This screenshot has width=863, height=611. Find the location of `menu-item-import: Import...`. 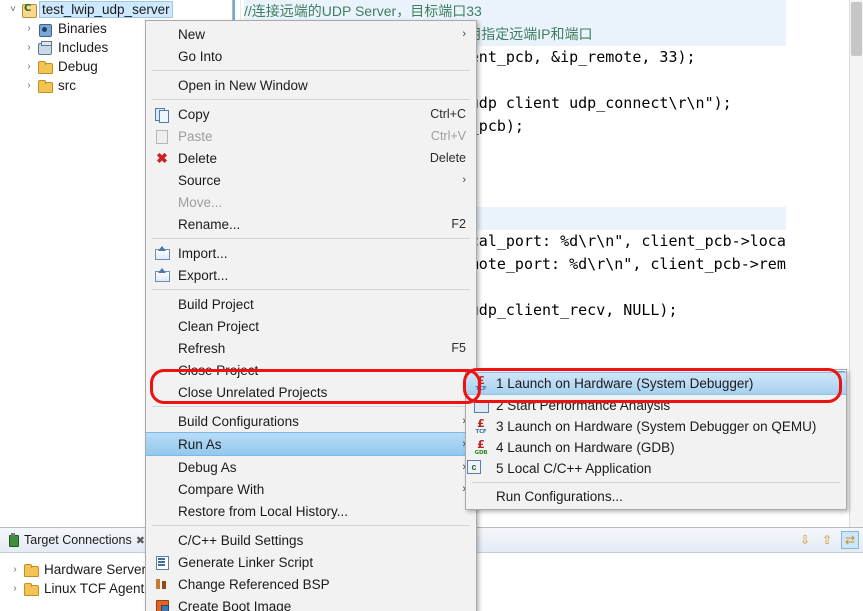

menu-item-import: Import... is located at coordinates (311, 253).